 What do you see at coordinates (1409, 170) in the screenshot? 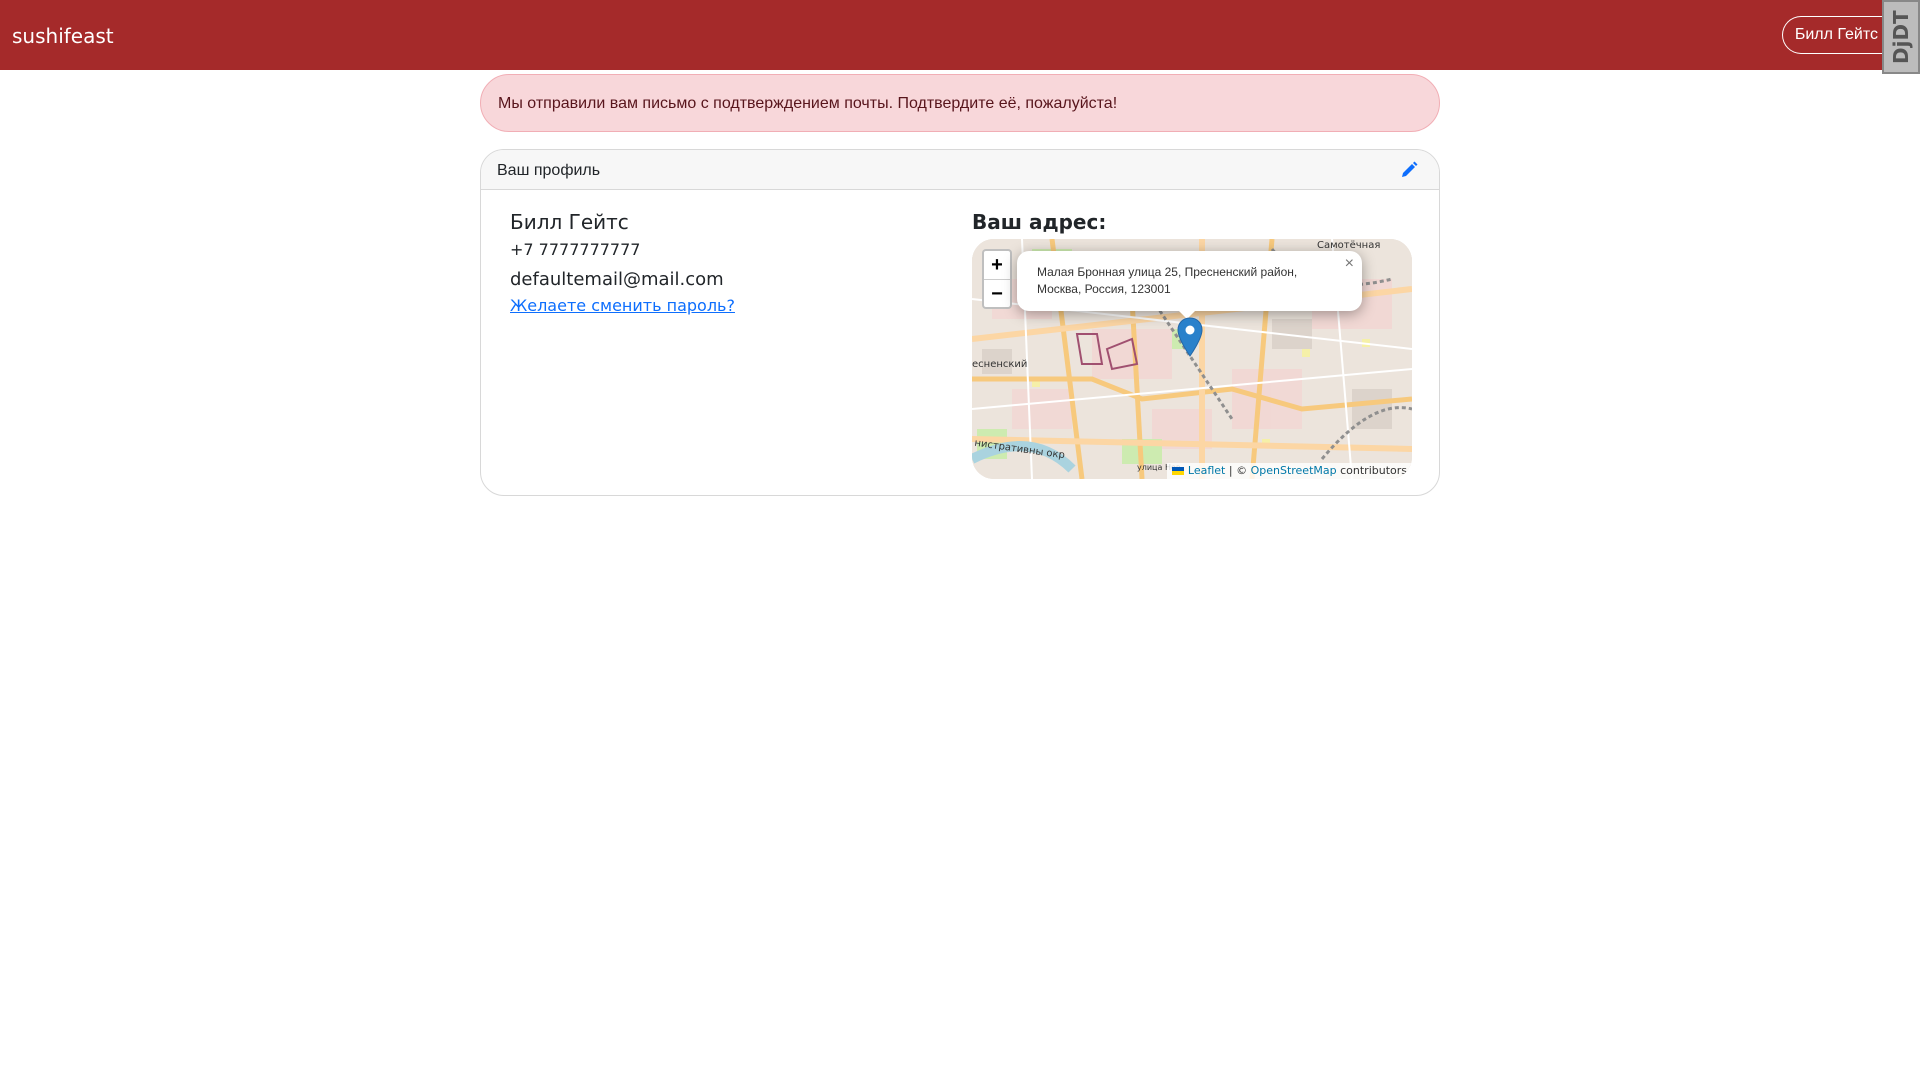
I see `pencil-icon` at bounding box center [1409, 170].